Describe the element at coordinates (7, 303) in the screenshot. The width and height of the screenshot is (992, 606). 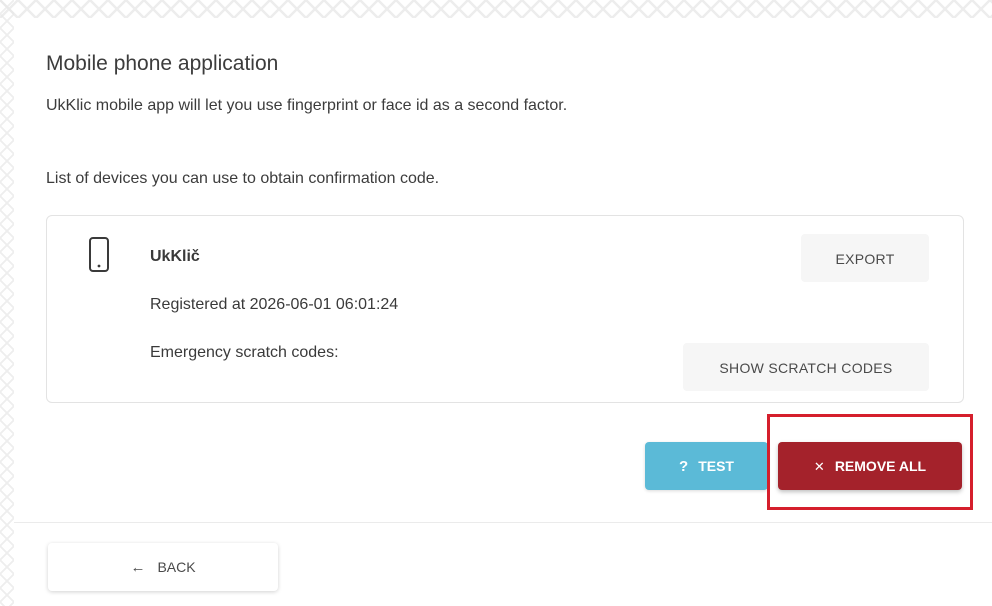
I see `decorative-border-left` at that location.